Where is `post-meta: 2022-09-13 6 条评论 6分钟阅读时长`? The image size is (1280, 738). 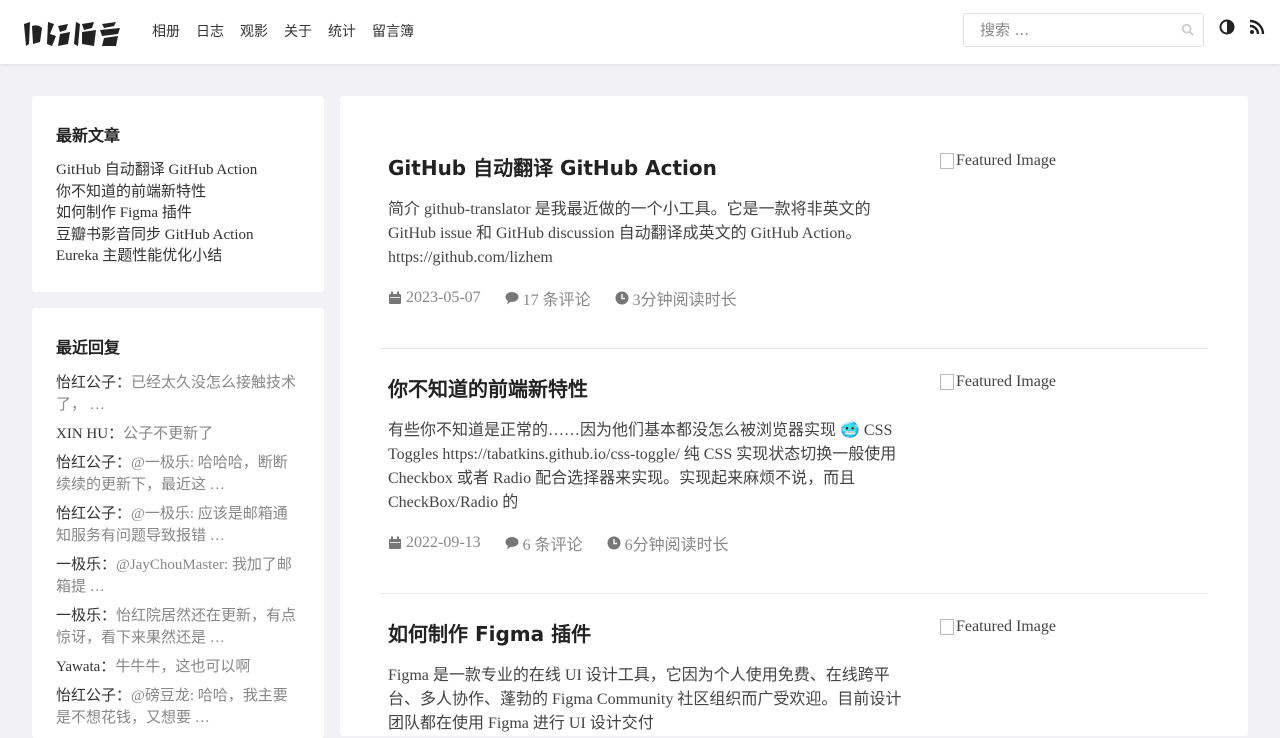
post-meta: 2022-09-13 6 条评论 6分钟阅读时长 is located at coordinates (558, 543).